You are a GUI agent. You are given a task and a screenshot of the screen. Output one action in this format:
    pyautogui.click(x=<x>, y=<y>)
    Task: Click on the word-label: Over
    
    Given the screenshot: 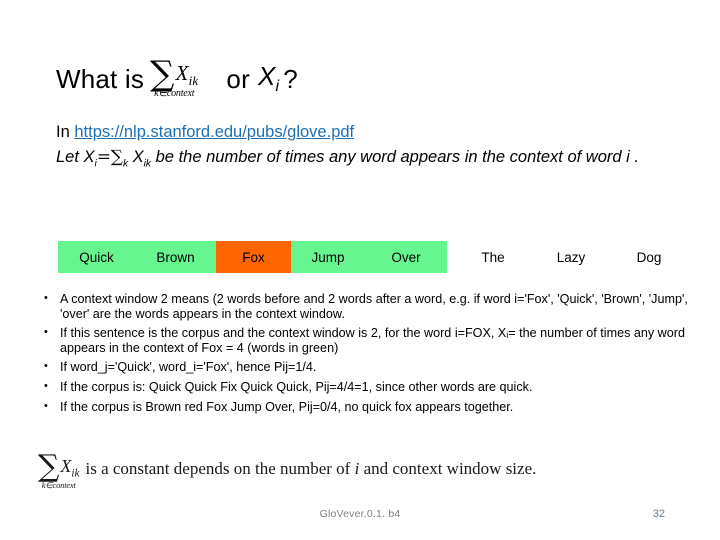 What is the action you would take?
    pyautogui.click(x=406, y=257)
    